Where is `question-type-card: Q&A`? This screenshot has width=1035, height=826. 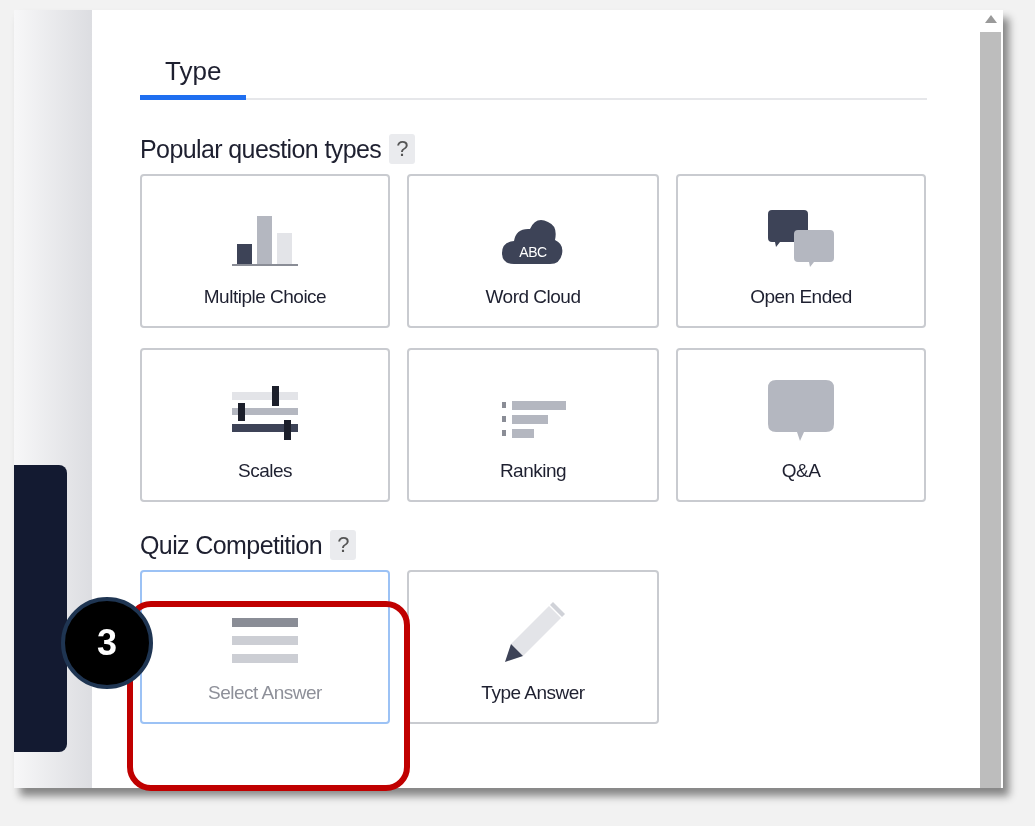 question-type-card: Q&A is located at coordinates (801, 425).